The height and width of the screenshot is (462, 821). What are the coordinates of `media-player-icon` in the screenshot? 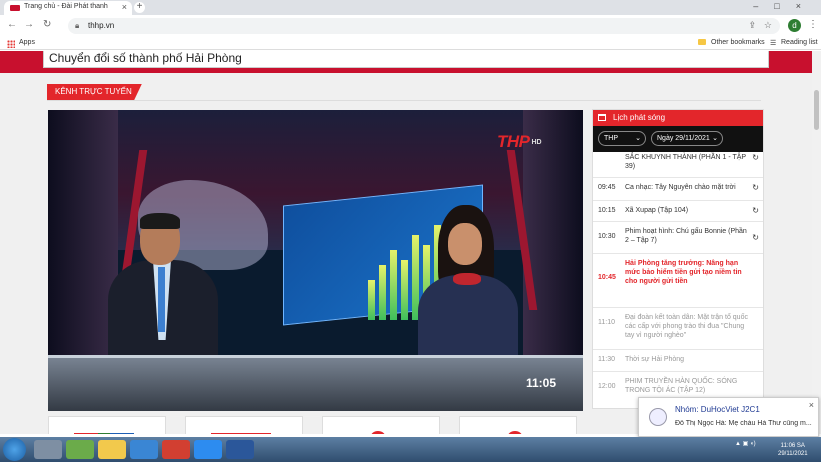 It's located at (48, 449).